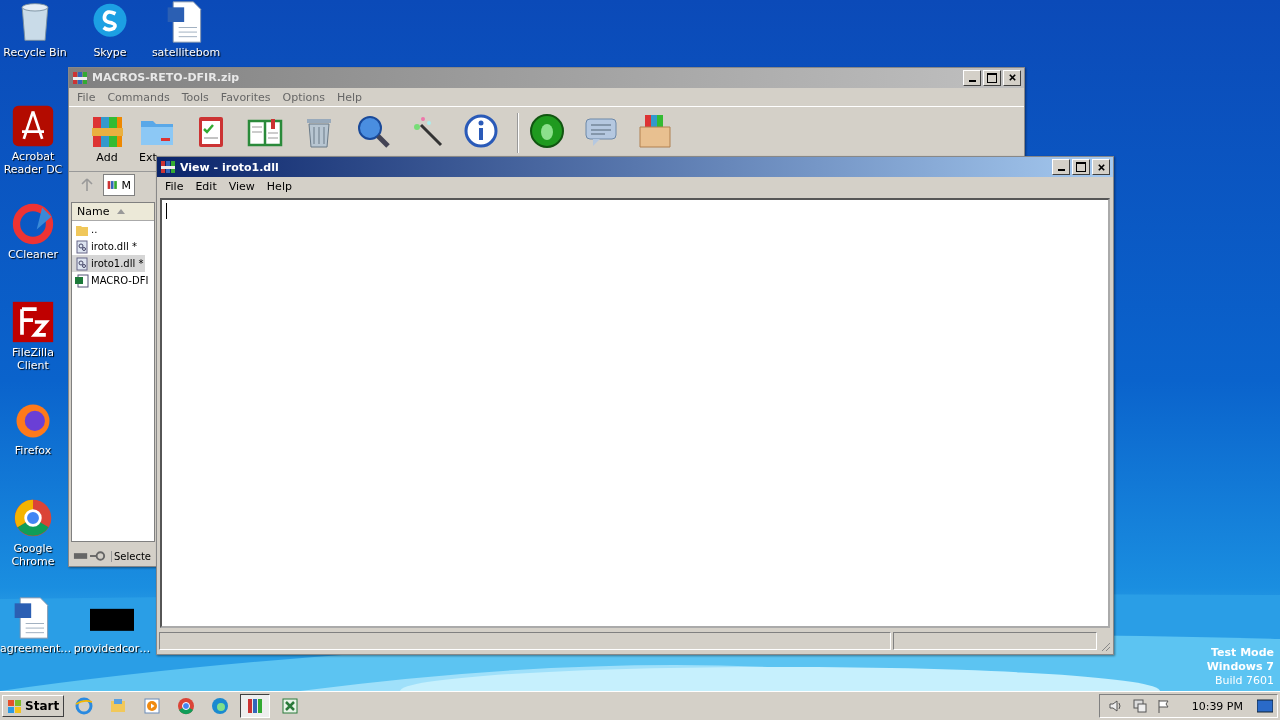  What do you see at coordinates (35, 52) in the screenshot?
I see `desktop-icon-label: Recycle Bin` at bounding box center [35, 52].